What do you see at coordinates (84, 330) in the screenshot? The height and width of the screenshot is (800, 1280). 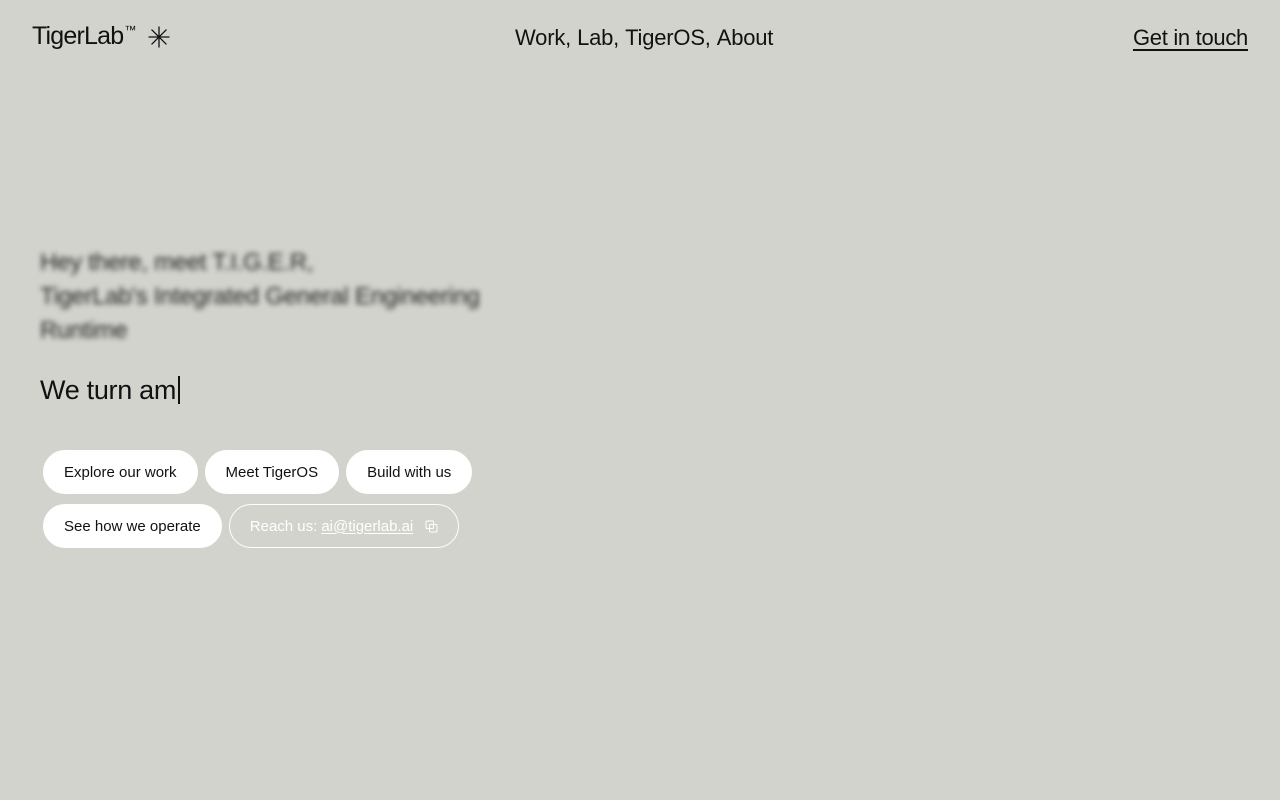 I see `hero-intro-line: Runtime` at bounding box center [84, 330].